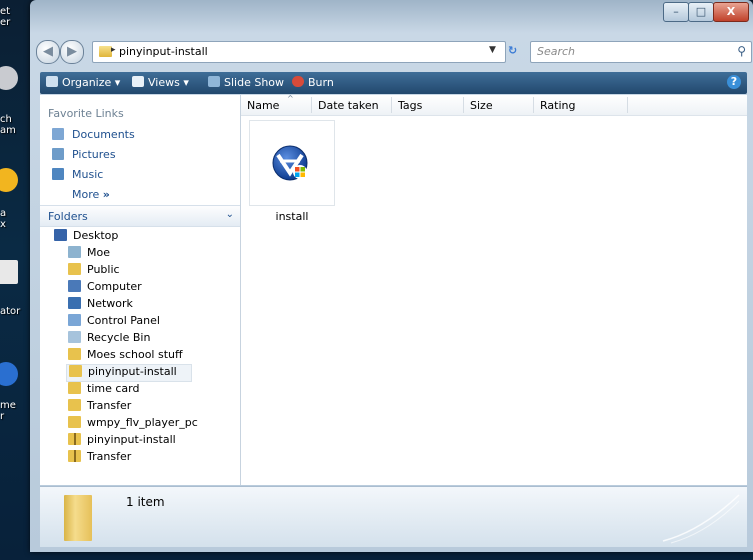 This screenshot has height=560, width=753. Describe the element at coordinates (60, 235) in the screenshot. I see `desktop-icon` at that location.